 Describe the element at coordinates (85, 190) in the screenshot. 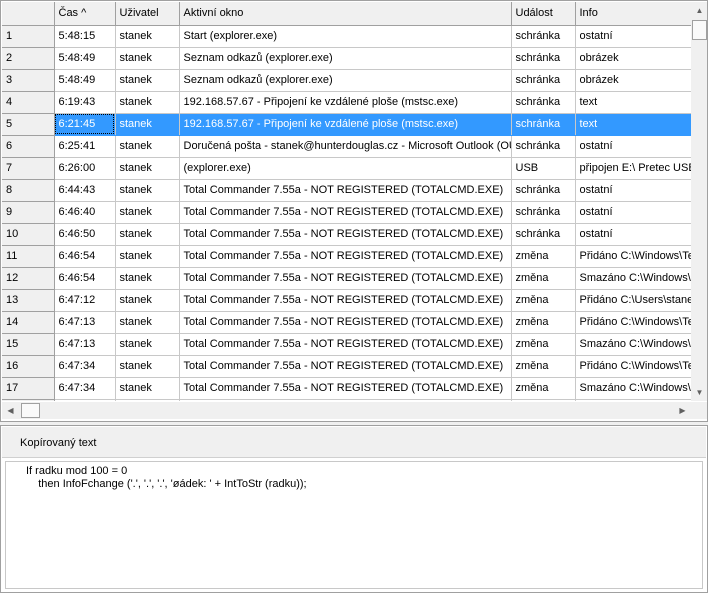

I see `time-cell: 6:44:43` at that location.